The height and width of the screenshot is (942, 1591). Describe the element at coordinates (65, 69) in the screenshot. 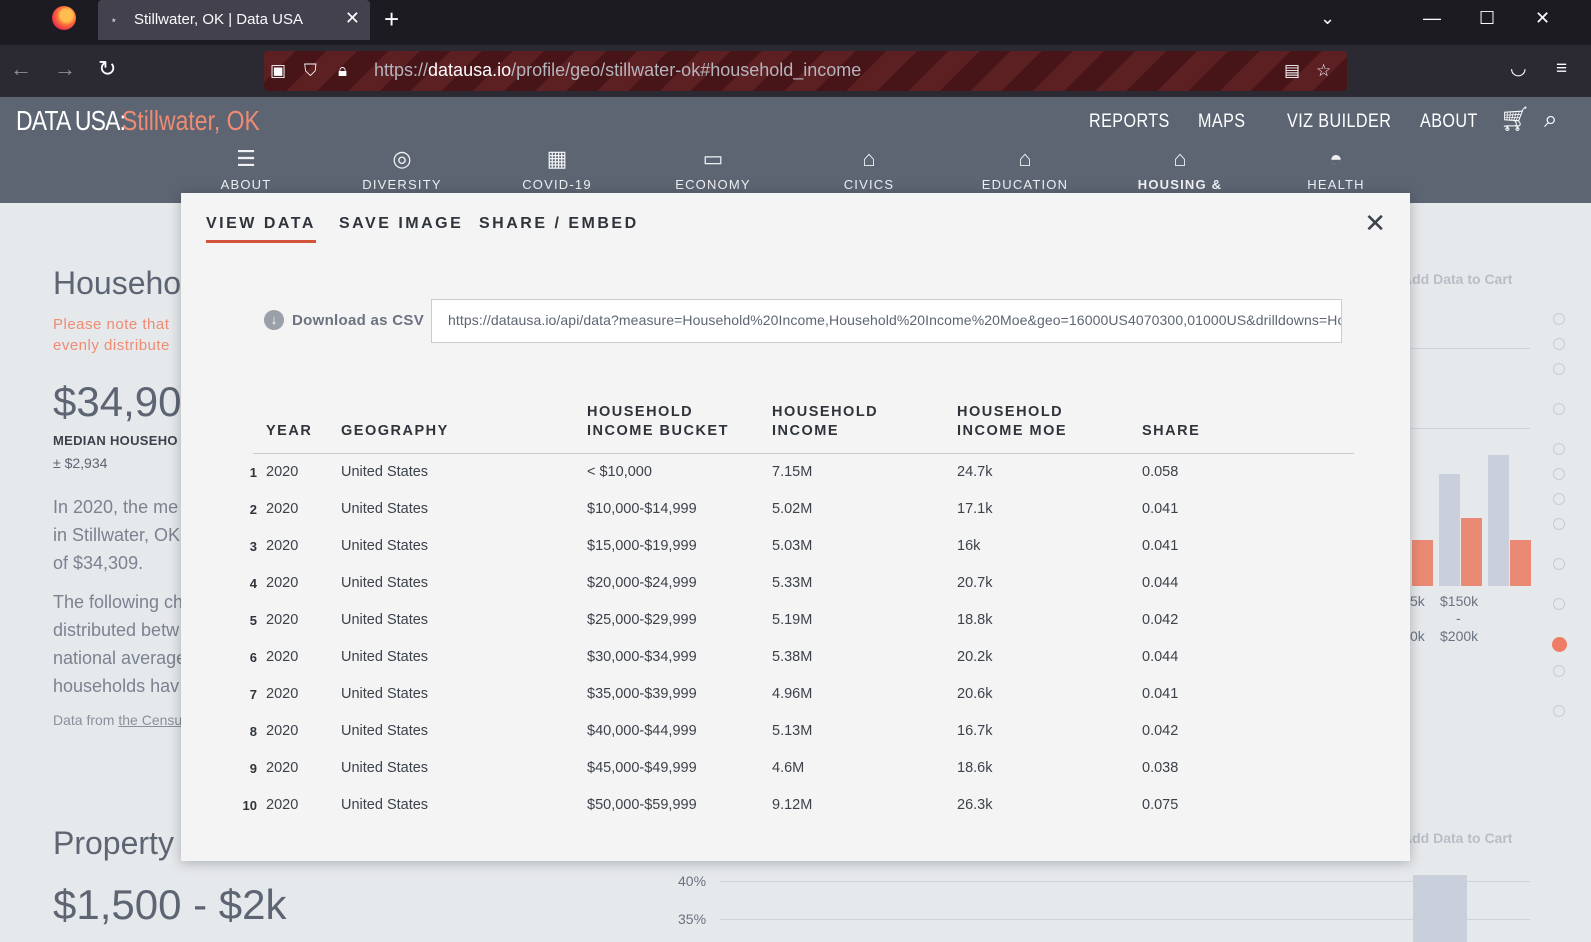

I see `forward-icon: →` at that location.